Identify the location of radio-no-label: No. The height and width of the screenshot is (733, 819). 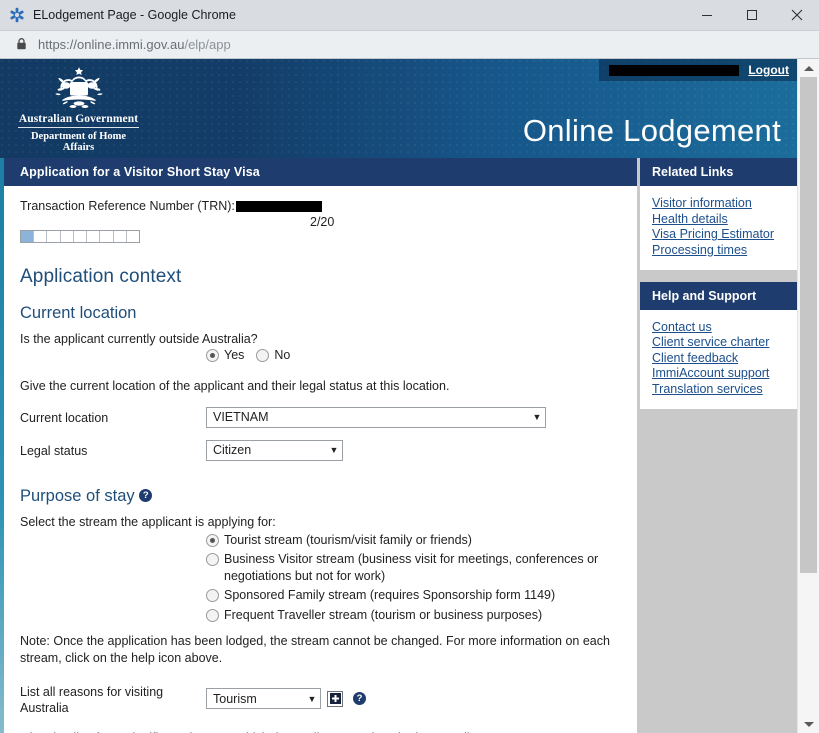
(282, 355).